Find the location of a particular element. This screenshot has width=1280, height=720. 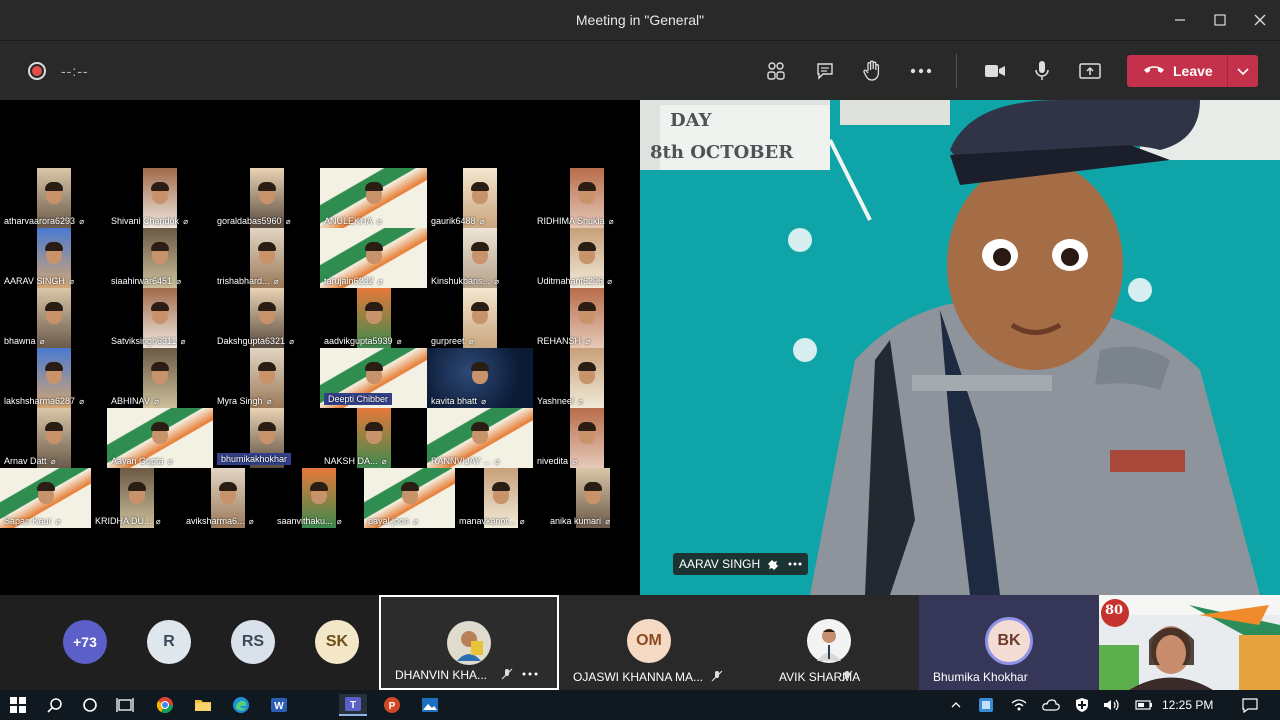

participant-tile: Satviksingh6311 ⌀ is located at coordinates (160, 318).